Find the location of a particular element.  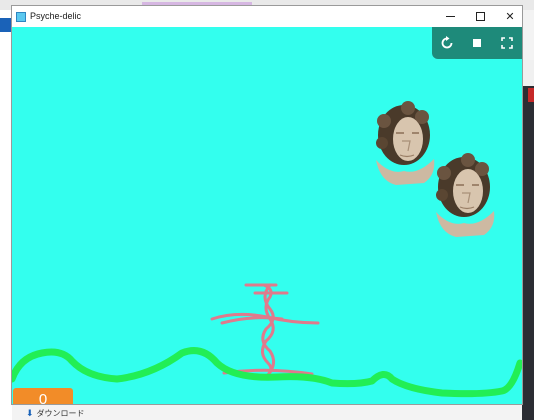

maximize-button is located at coordinates (480, 16).